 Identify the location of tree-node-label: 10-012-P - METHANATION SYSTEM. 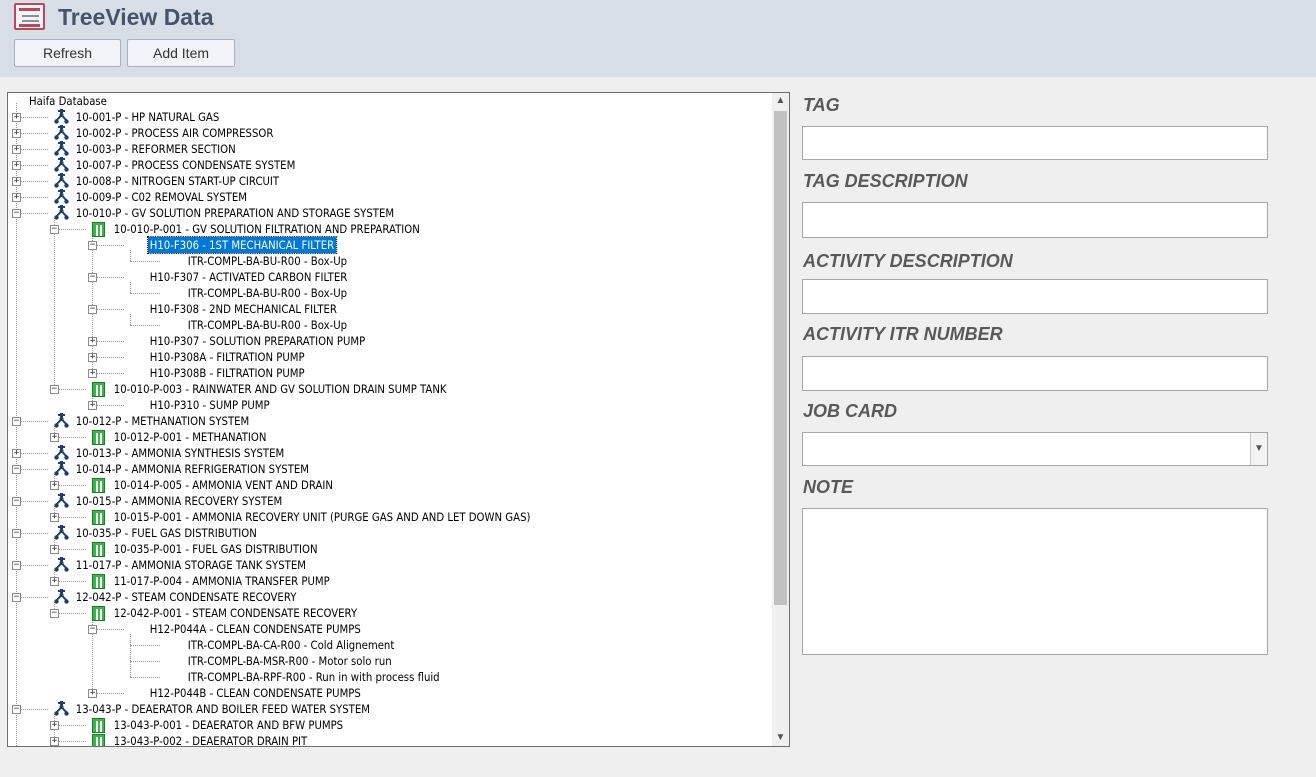
(162, 421).